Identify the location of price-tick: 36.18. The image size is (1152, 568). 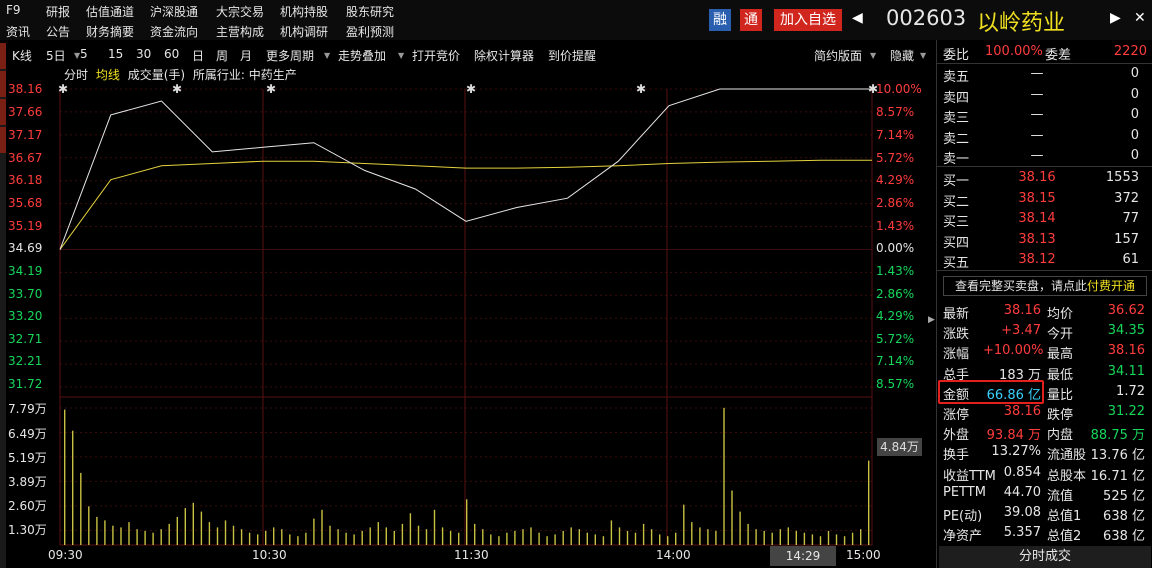
(25, 180).